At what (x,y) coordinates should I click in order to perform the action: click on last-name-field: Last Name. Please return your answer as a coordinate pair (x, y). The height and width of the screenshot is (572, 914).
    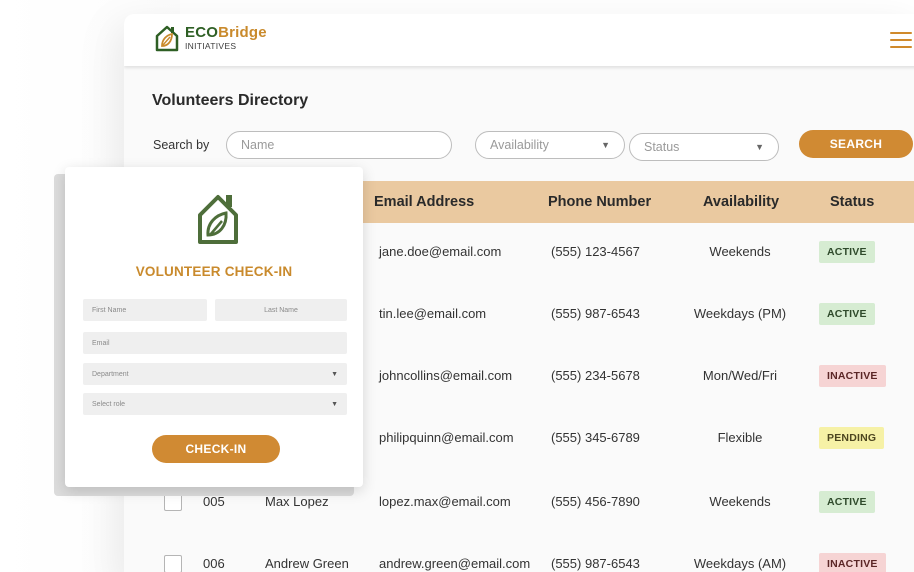
    Looking at the image, I should click on (281, 310).